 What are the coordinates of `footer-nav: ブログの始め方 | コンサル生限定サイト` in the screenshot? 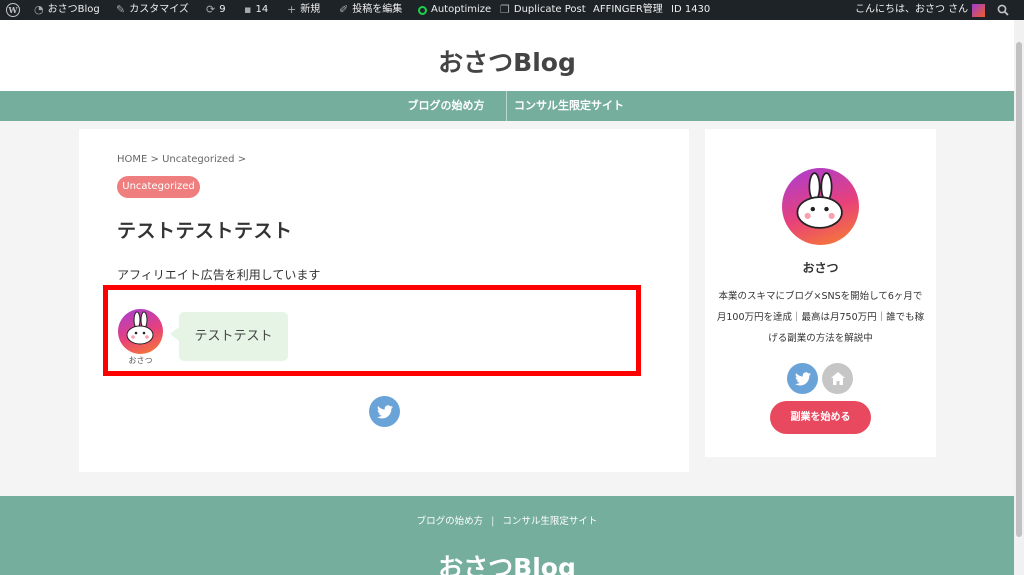 It's located at (507, 520).